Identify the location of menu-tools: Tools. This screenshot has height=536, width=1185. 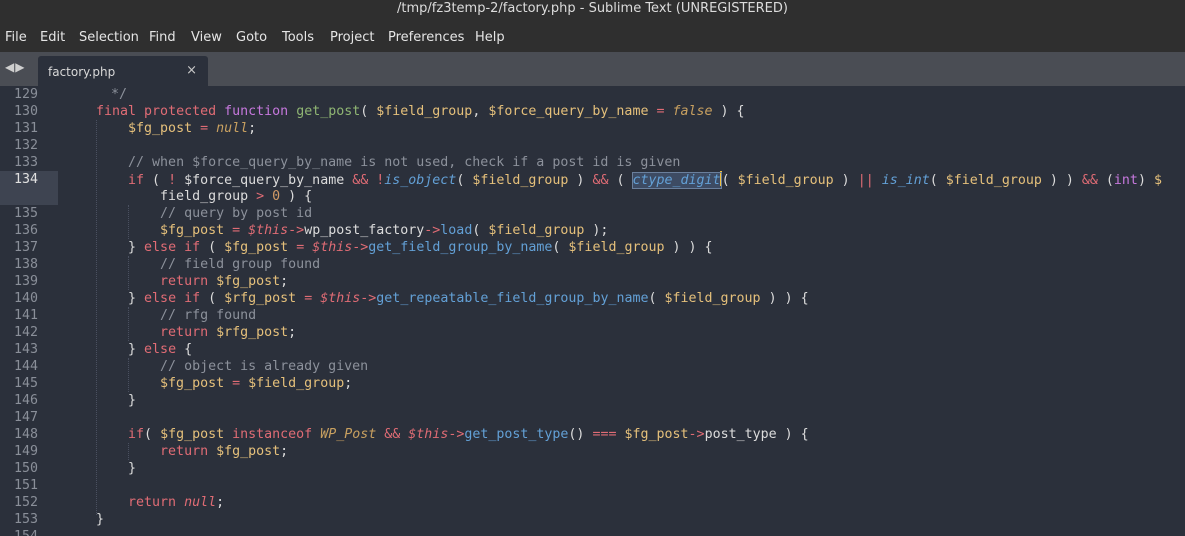
(298, 37).